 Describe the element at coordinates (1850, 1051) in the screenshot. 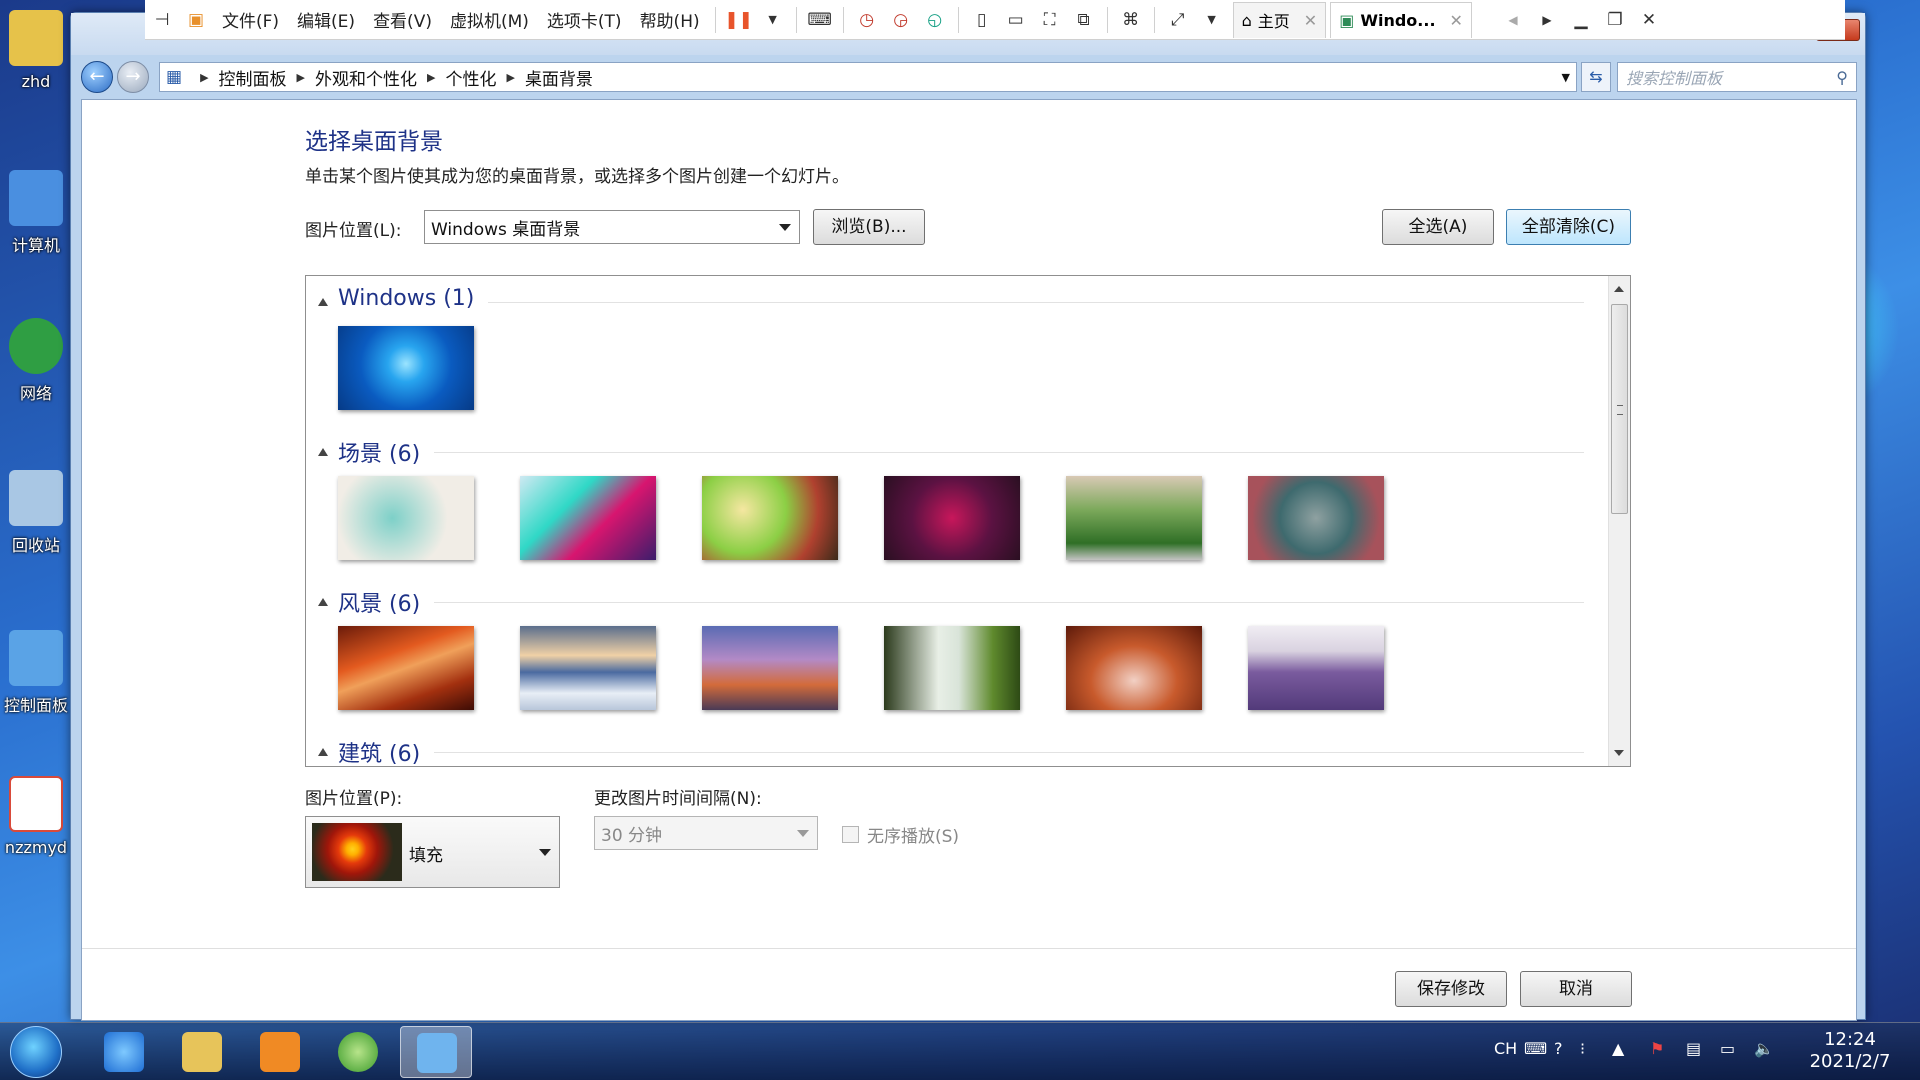

I see `clock: 12:24 2021/2/7` at that location.